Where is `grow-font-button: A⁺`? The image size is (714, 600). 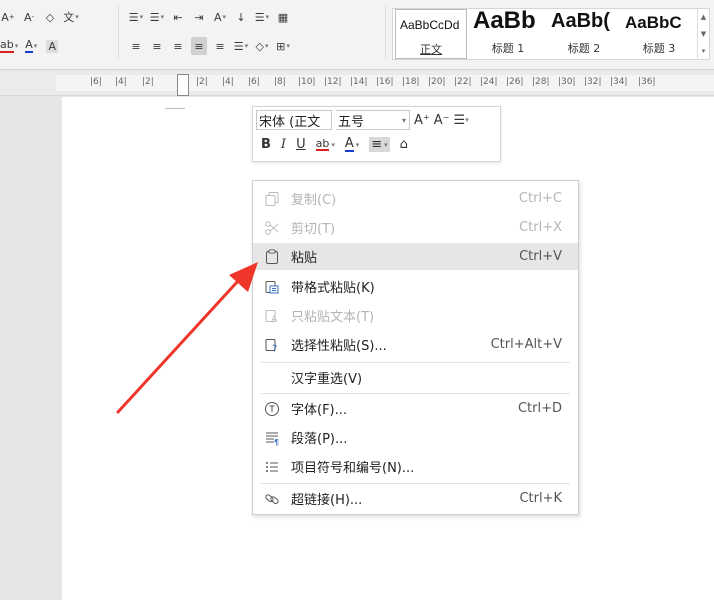
grow-font-button: A⁺ is located at coordinates (422, 120).